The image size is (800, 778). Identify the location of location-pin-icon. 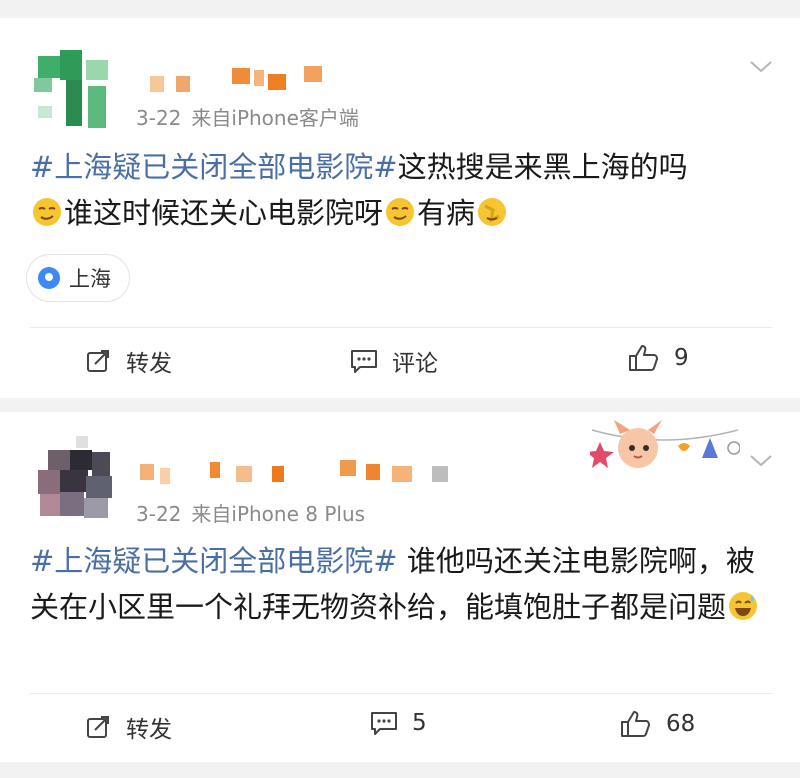
(49, 278).